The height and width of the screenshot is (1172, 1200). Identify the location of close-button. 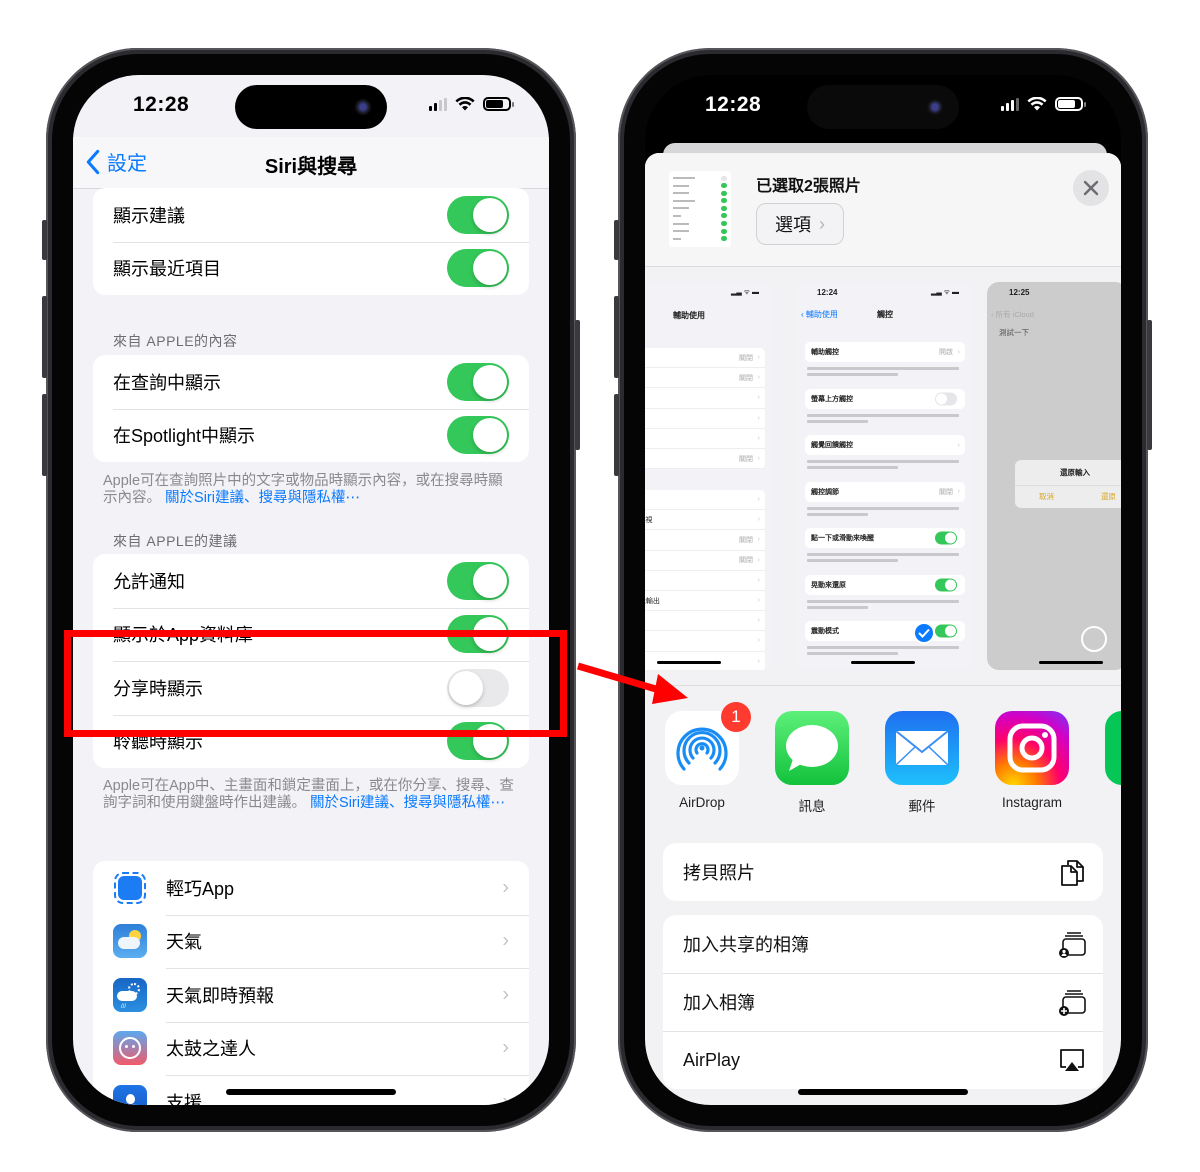
(1091, 188).